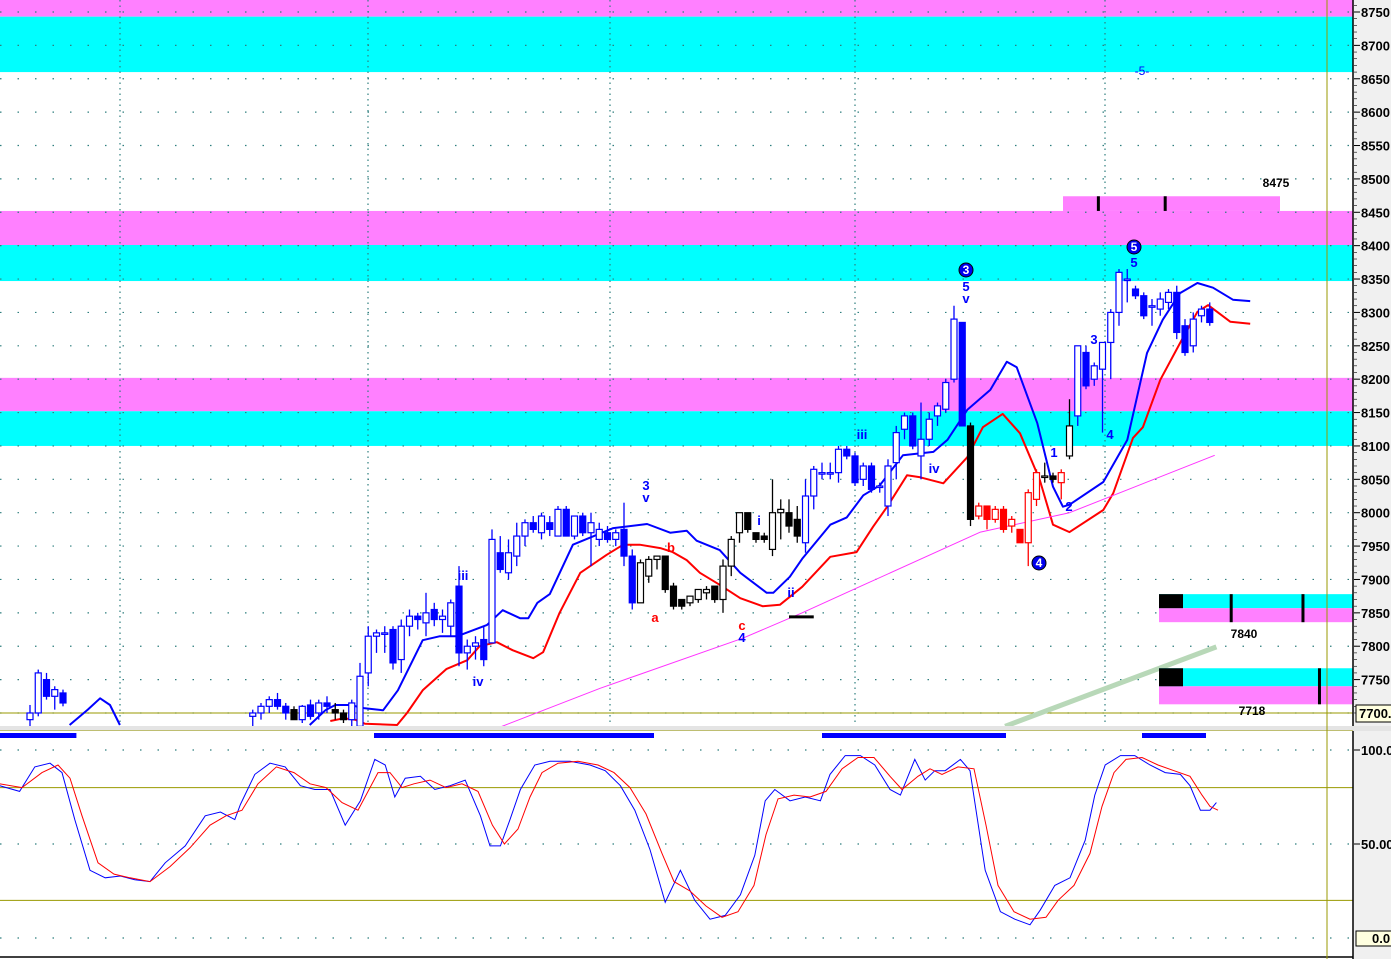  What do you see at coordinates (1381, 938) in the screenshot?
I see `osc-last-label: 0.0` at bounding box center [1381, 938].